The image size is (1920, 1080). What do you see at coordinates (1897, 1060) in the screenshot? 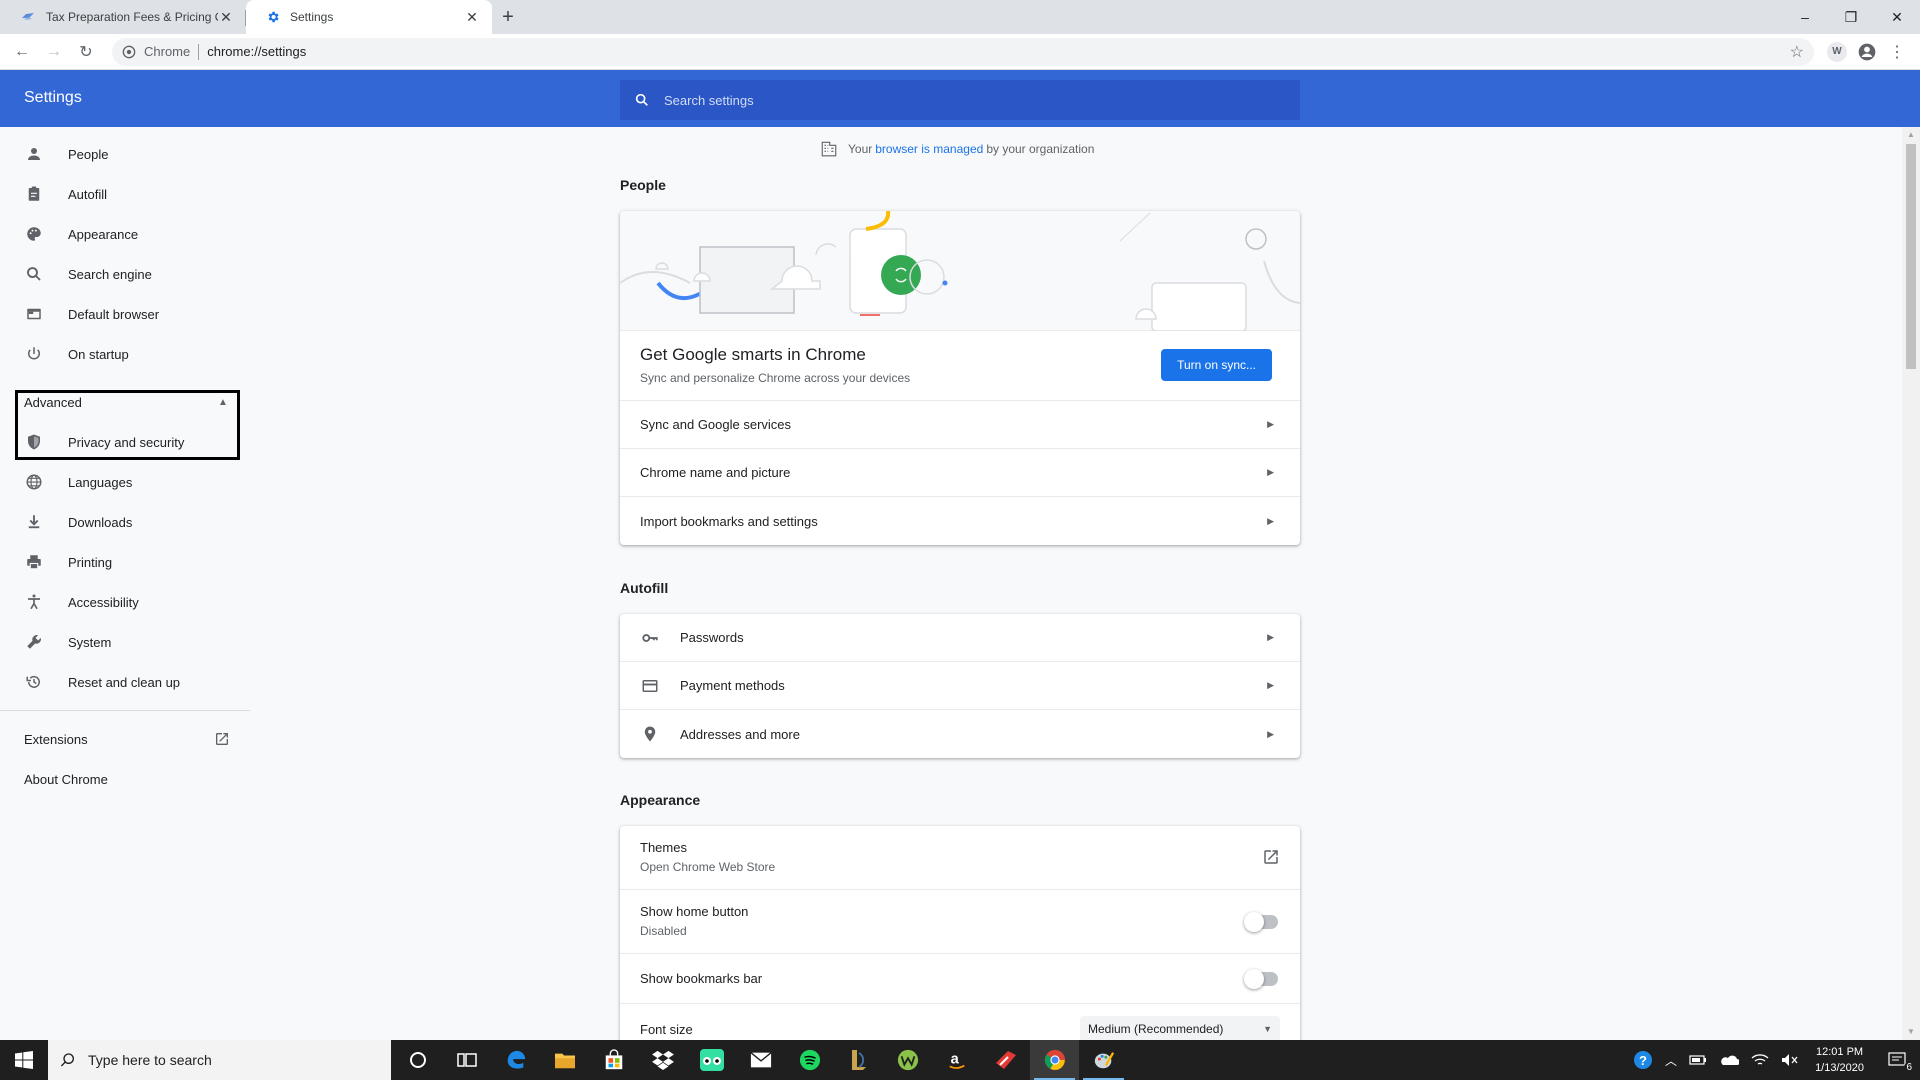
I see `notifications-icon: 6` at bounding box center [1897, 1060].